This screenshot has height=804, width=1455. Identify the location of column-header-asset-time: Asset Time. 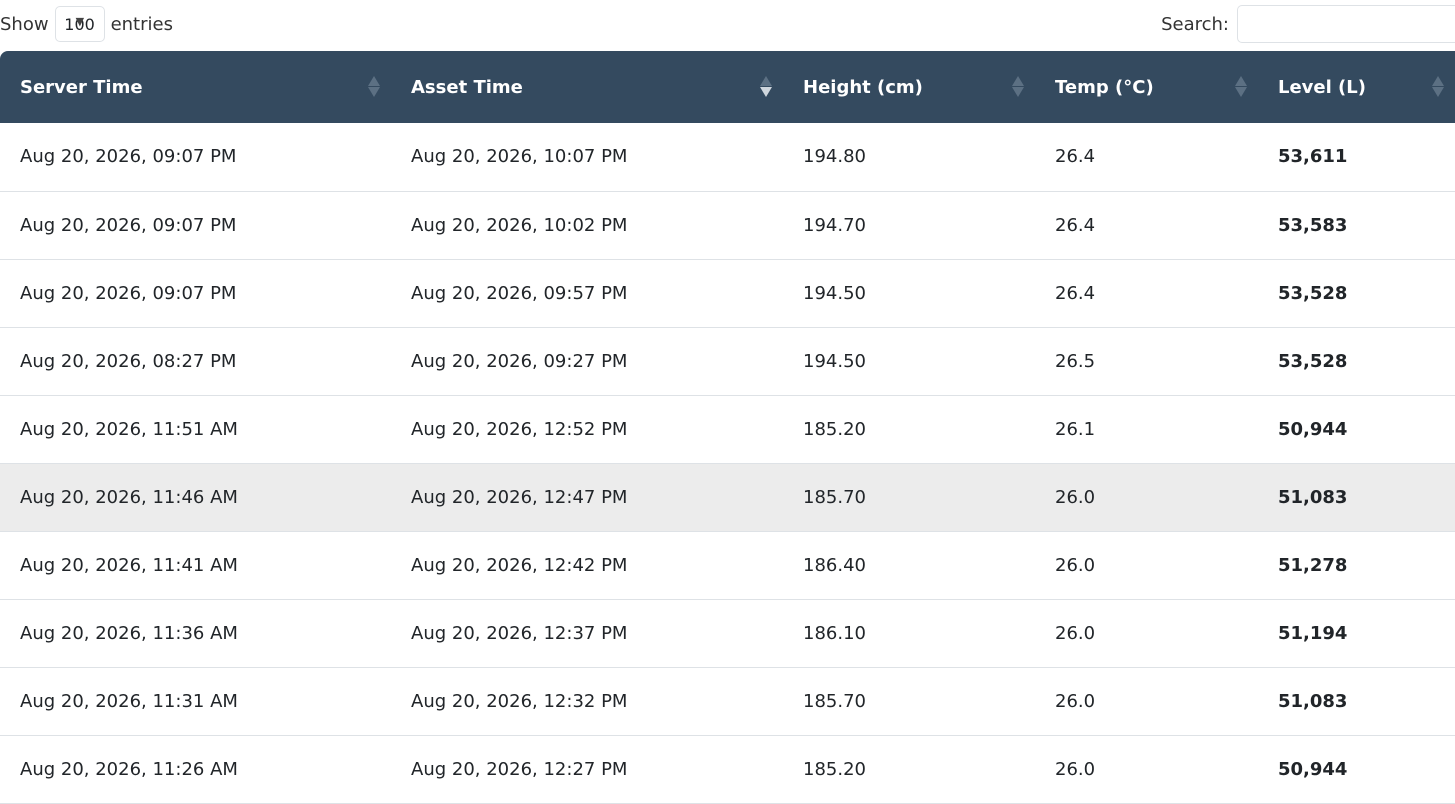
(587, 87).